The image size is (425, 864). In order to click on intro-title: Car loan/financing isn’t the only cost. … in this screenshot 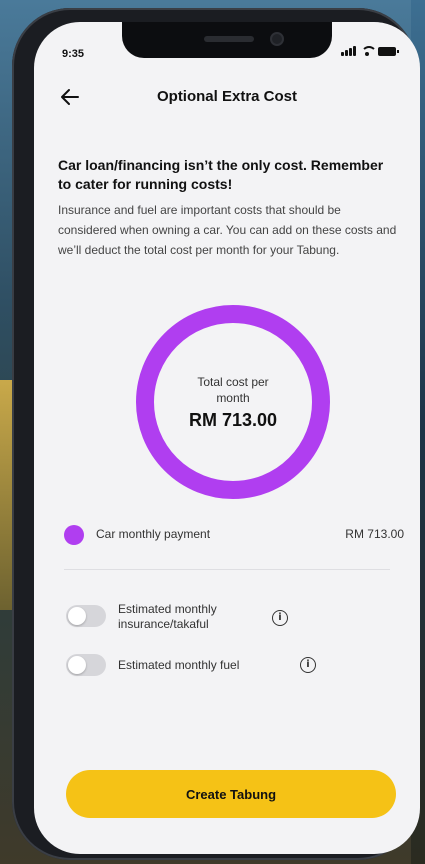, I will do `click(221, 174)`.